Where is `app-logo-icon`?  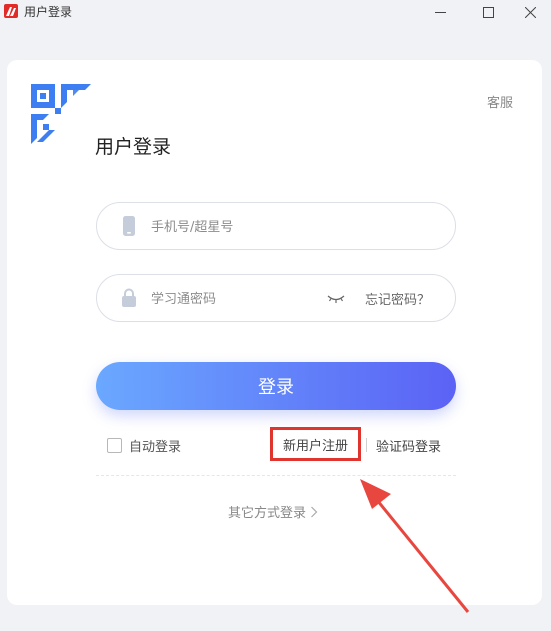 app-logo-icon is located at coordinates (11, 11).